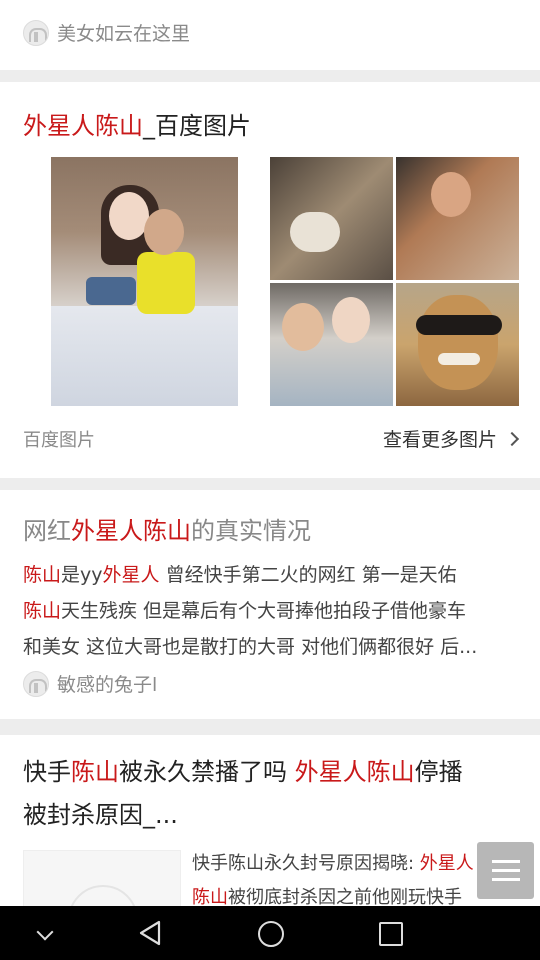 The height and width of the screenshot is (960, 540). Describe the element at coordinates (124, 34) in the screenshot. I see `source-name: 美女如云在这里` at that location.